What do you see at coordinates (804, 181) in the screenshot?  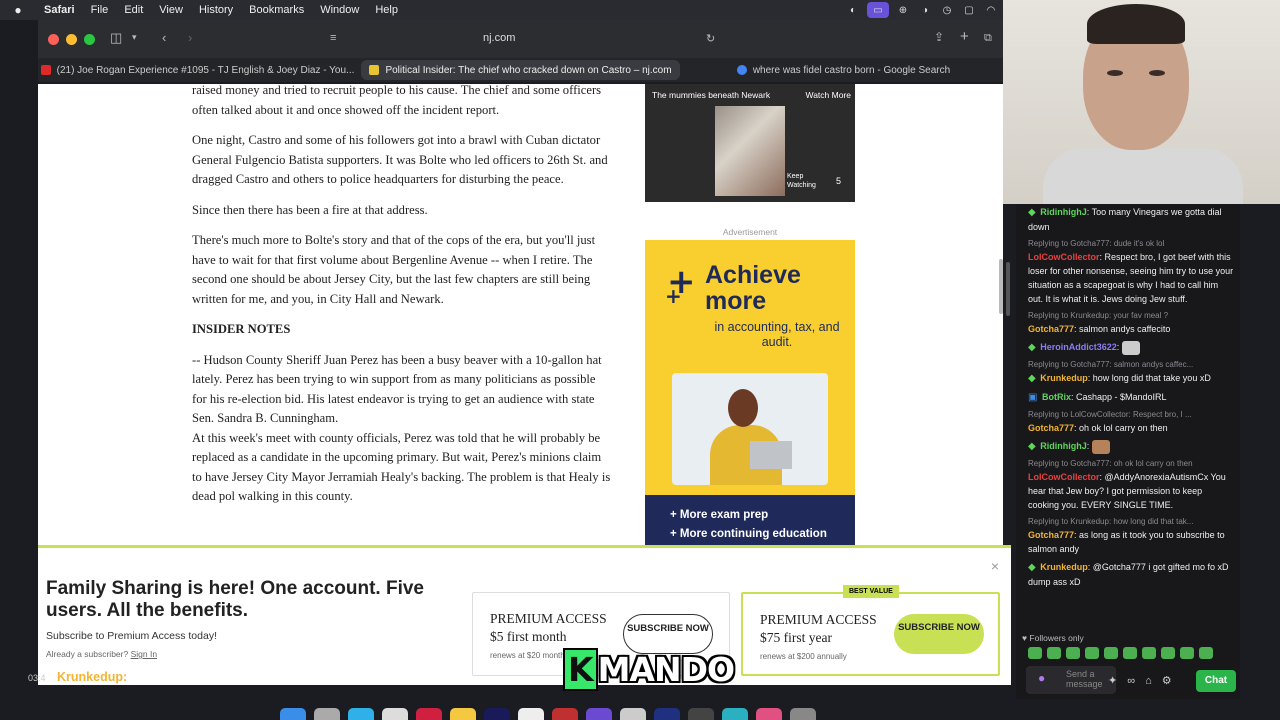 I see `keep-watching-button: Keep Watching` at bounding box center [804, 181].